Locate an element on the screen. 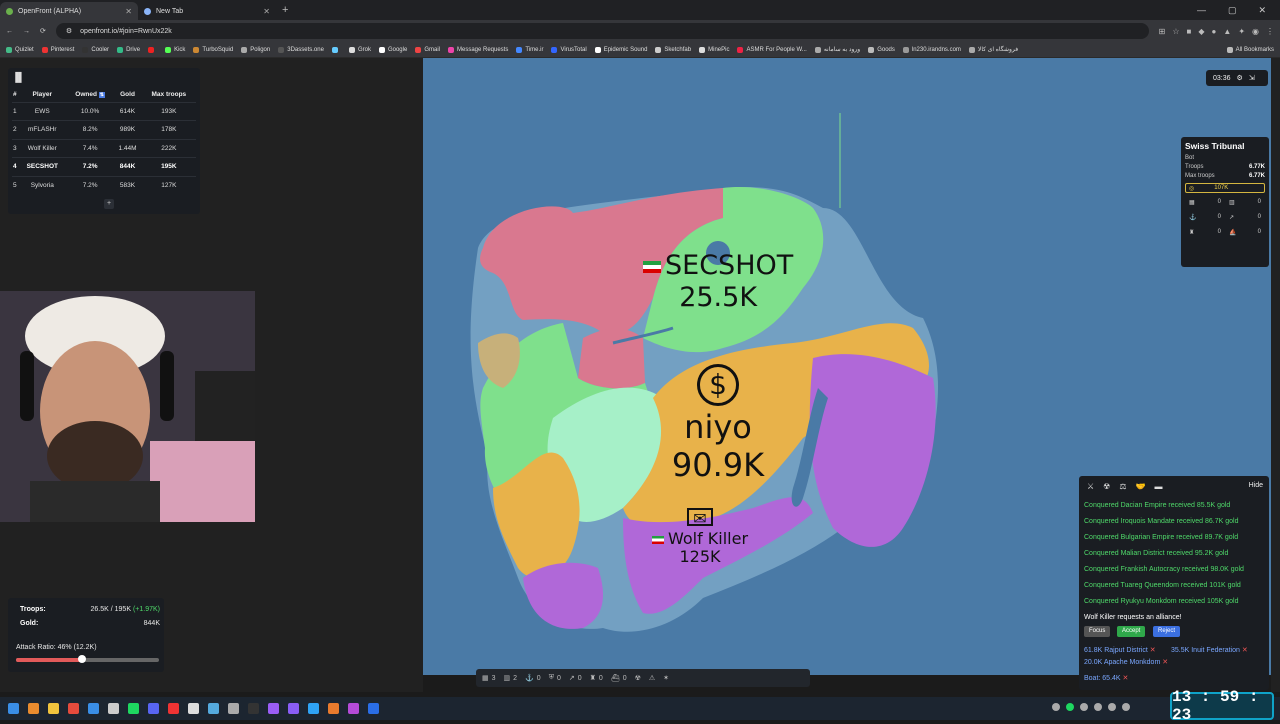  star-icon: ☆ is located at coordinates (1175, 31).